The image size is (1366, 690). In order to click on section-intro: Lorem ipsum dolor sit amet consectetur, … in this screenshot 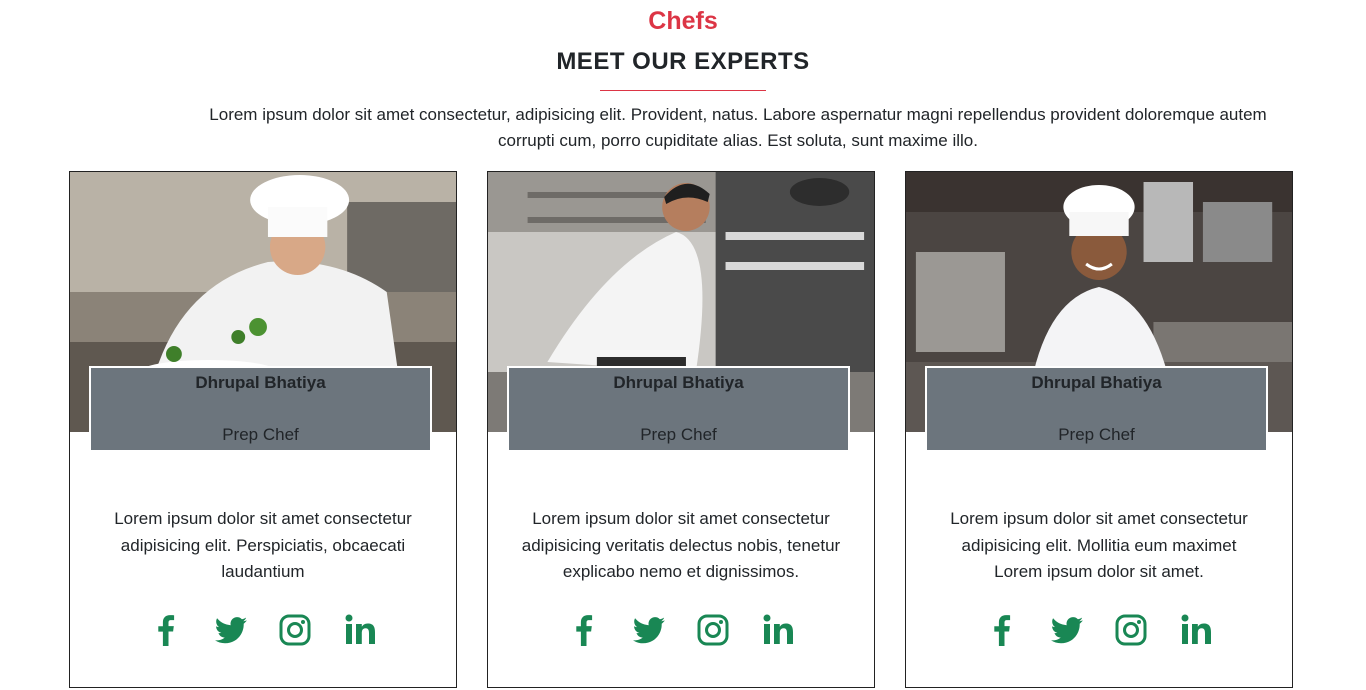, I will do `click(738, 127)`.